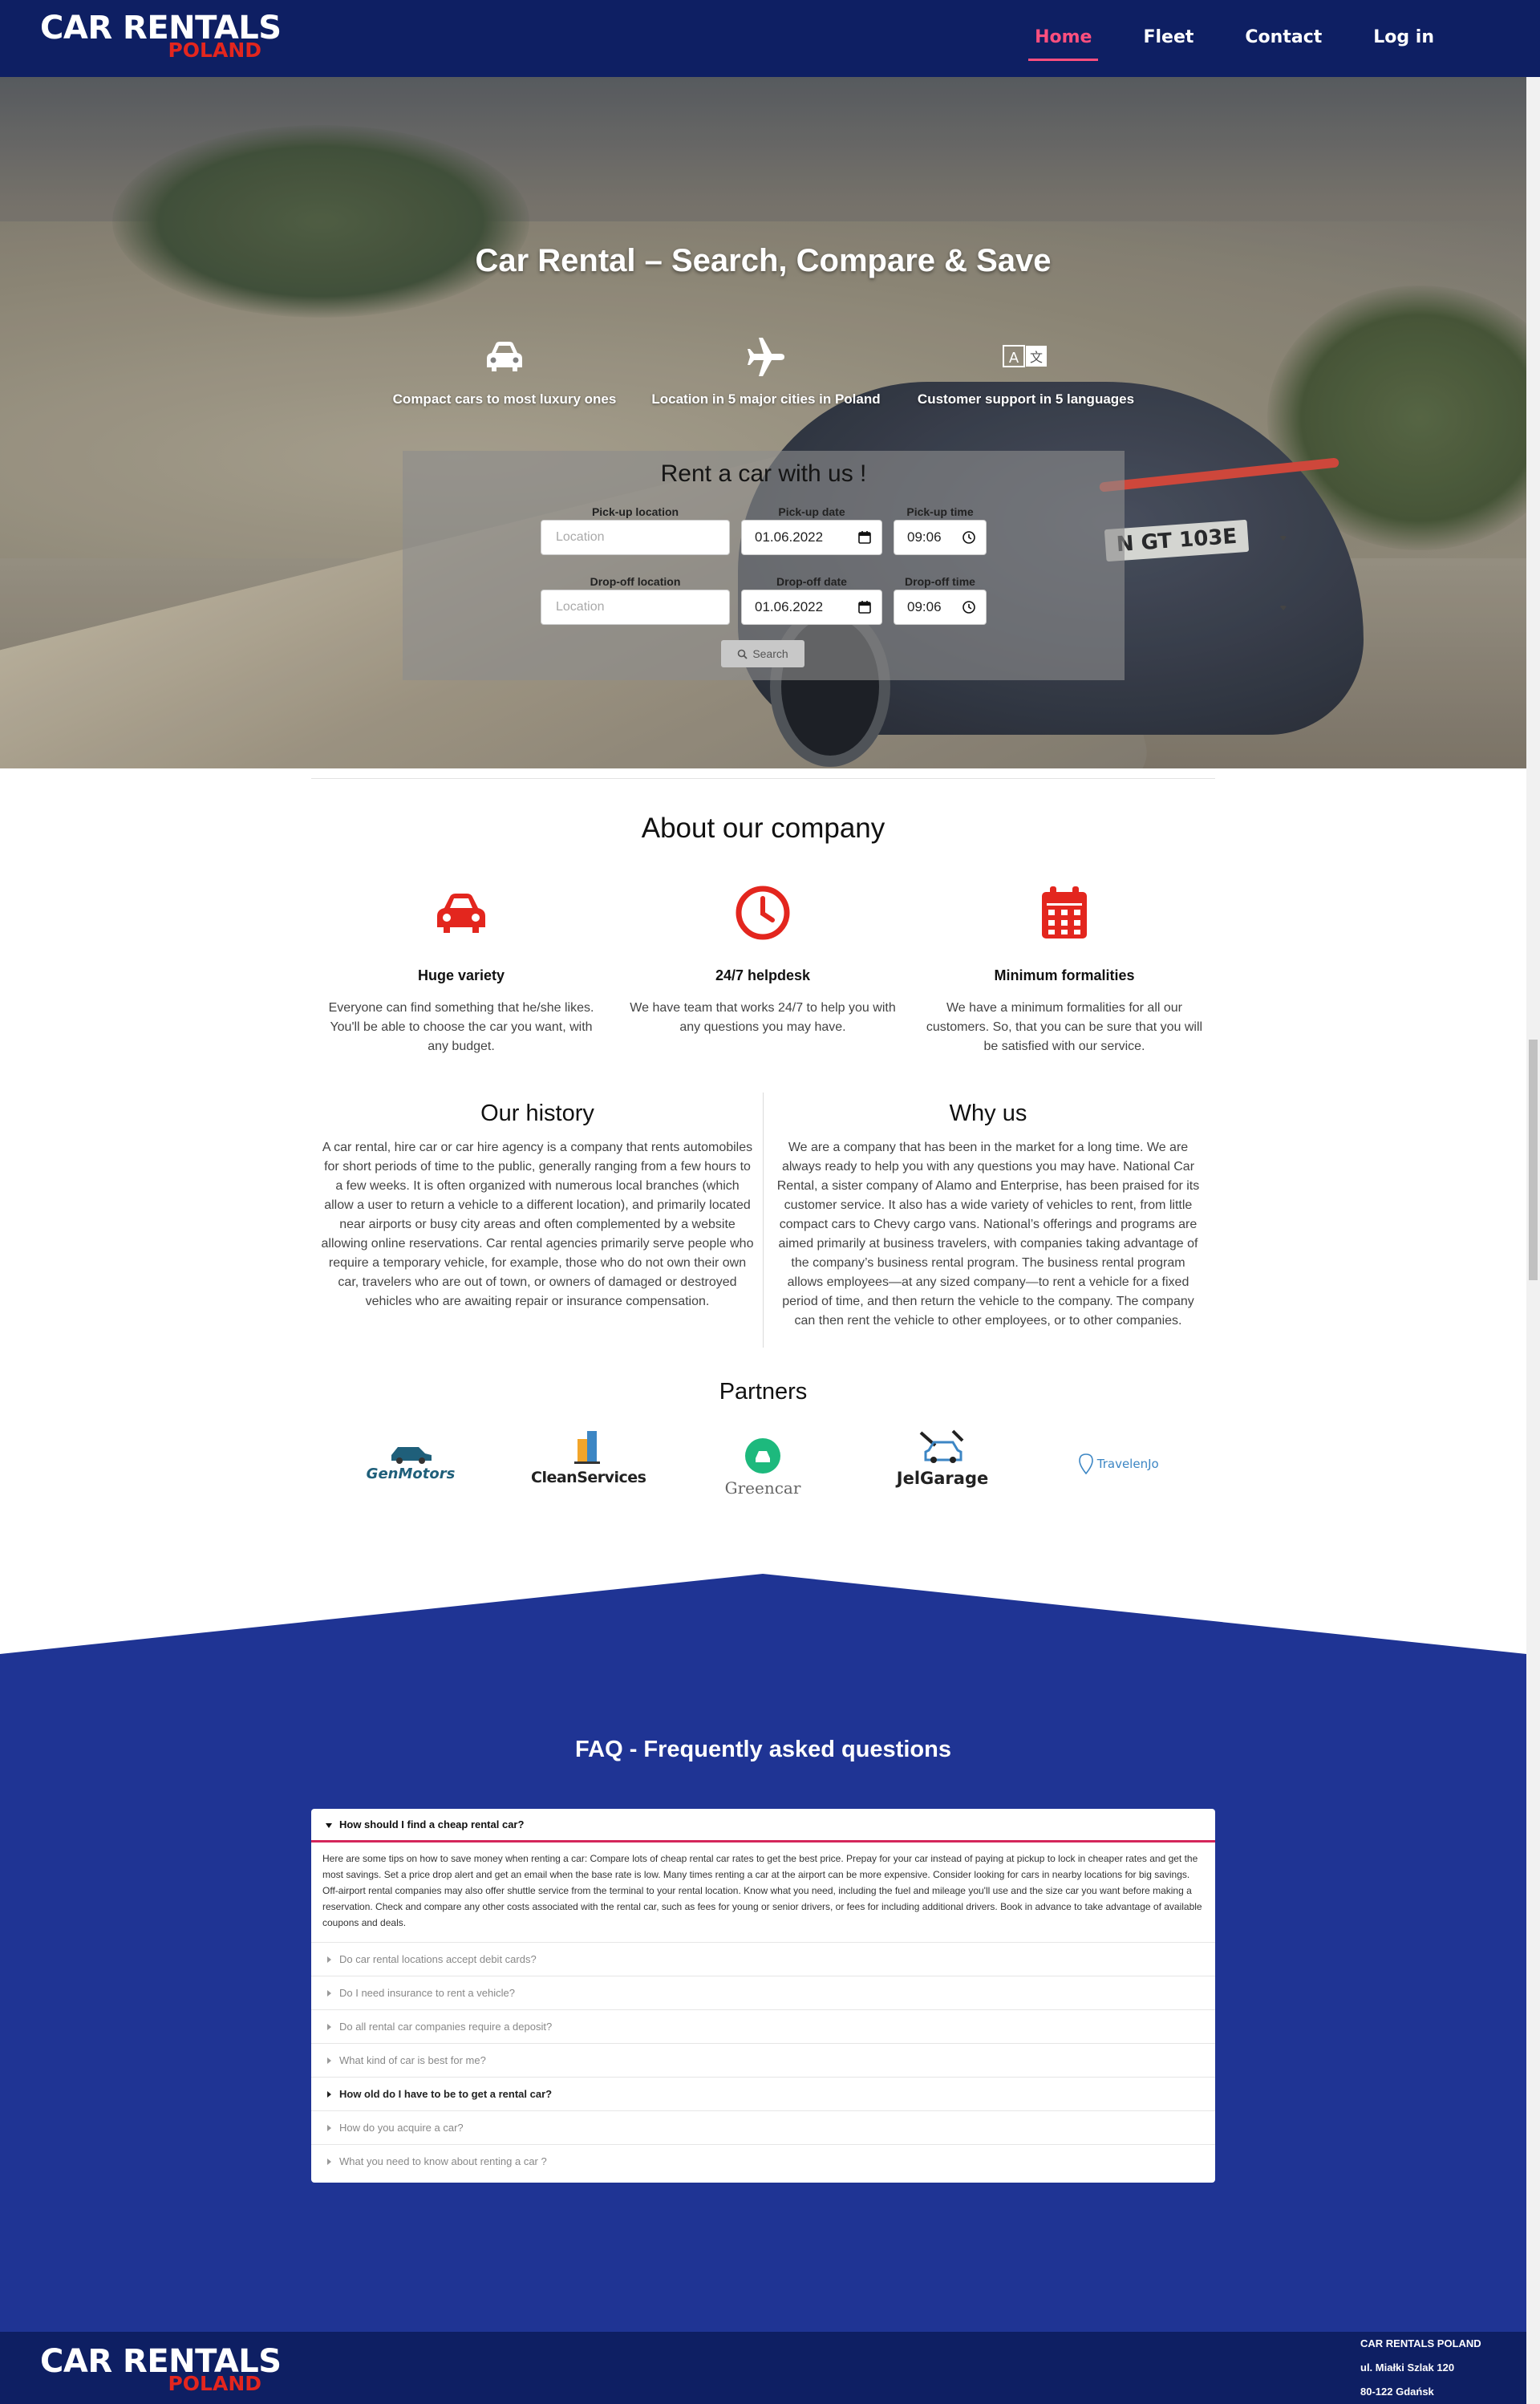  Describe the element at coordinates (763, 1993) in the screenshot. I see `faq-question: Do I need insurance to rent a vehicle?` at that location.